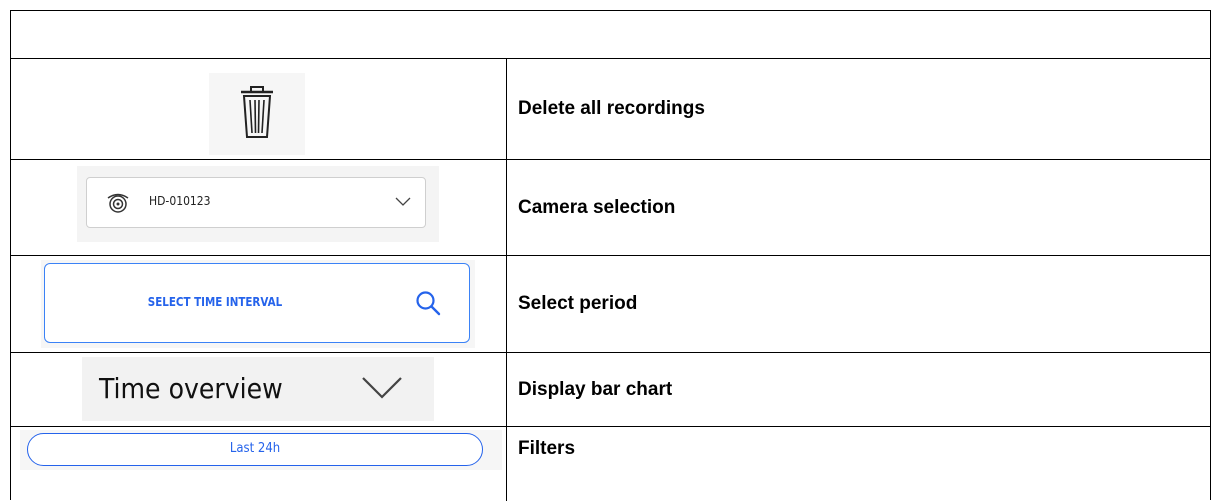  I want to click on table-cell-description: Camera selection, so click(597, 207).